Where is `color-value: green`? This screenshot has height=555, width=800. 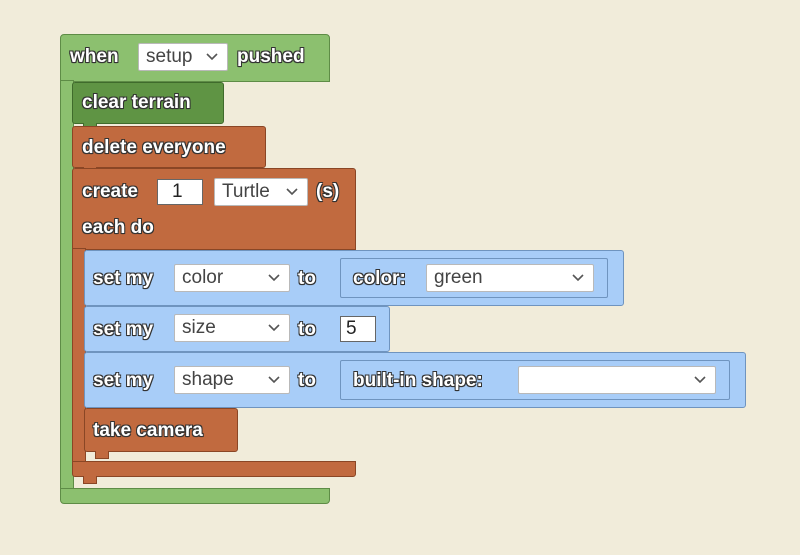
color-value: green is located at coordinates (458, 277).